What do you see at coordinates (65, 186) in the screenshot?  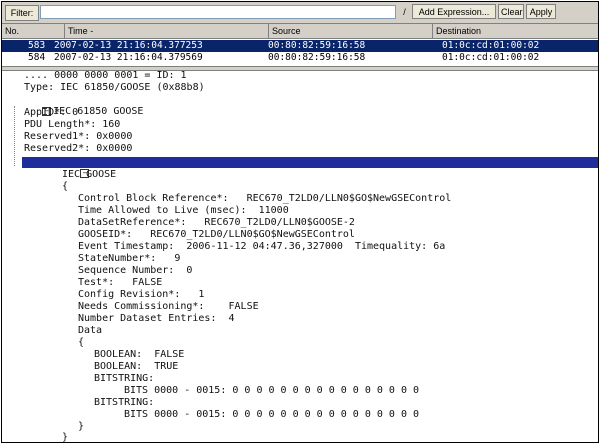 I see `open-brace: {` at bounding box center [65, 186].